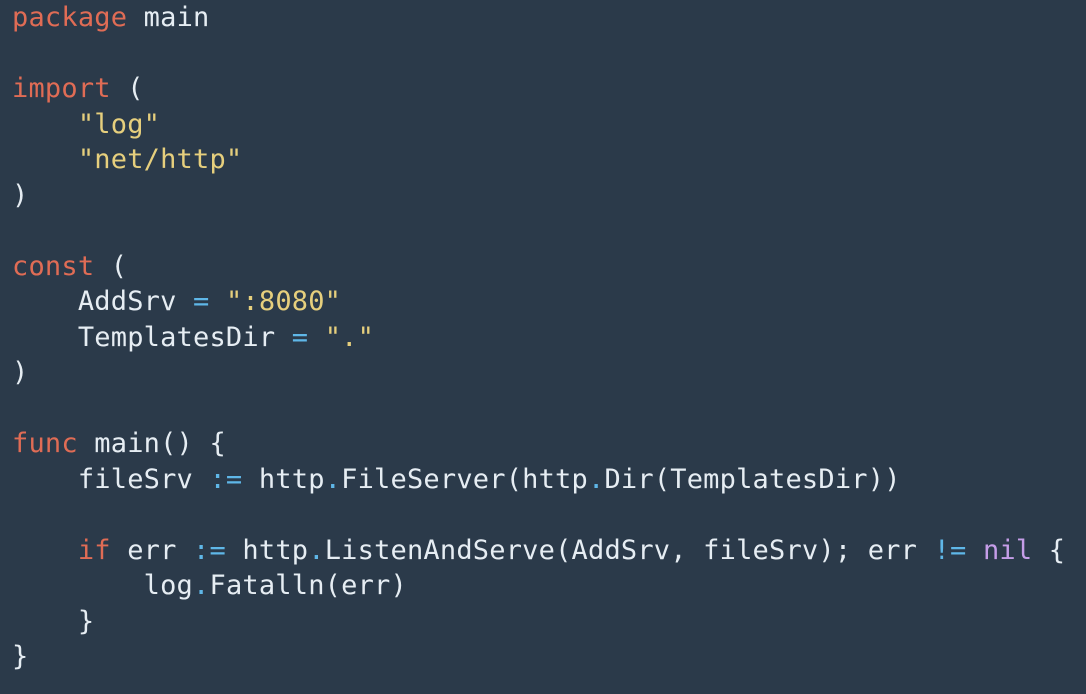 The image size is (1086, 694). I want to click on code-token-op: !=, so click(950, 550).